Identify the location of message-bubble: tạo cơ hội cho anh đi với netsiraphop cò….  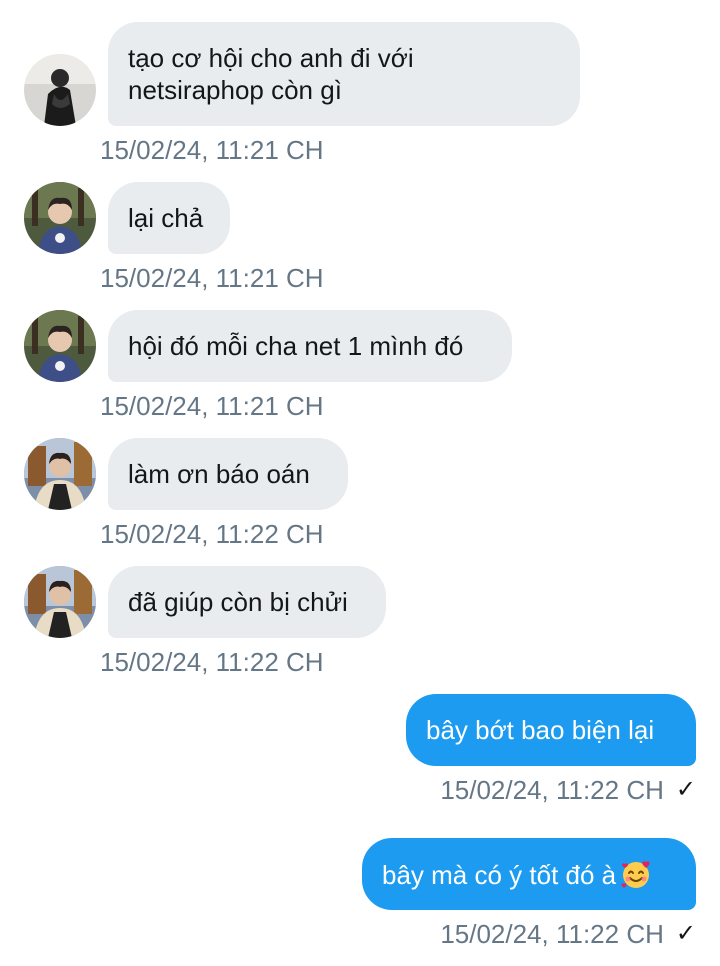
(344, 74).